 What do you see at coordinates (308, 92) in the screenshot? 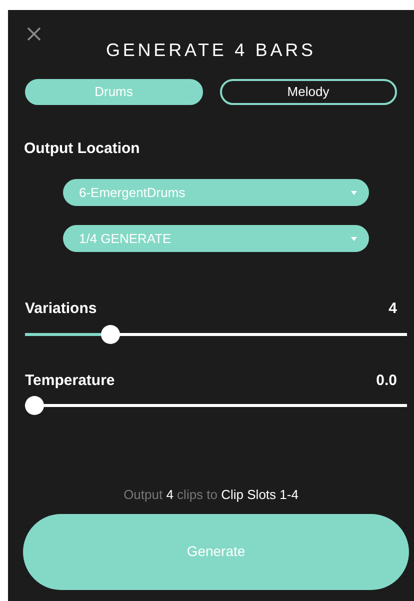
I see `mode-tab: Melody` at bounding box center [308, 92].